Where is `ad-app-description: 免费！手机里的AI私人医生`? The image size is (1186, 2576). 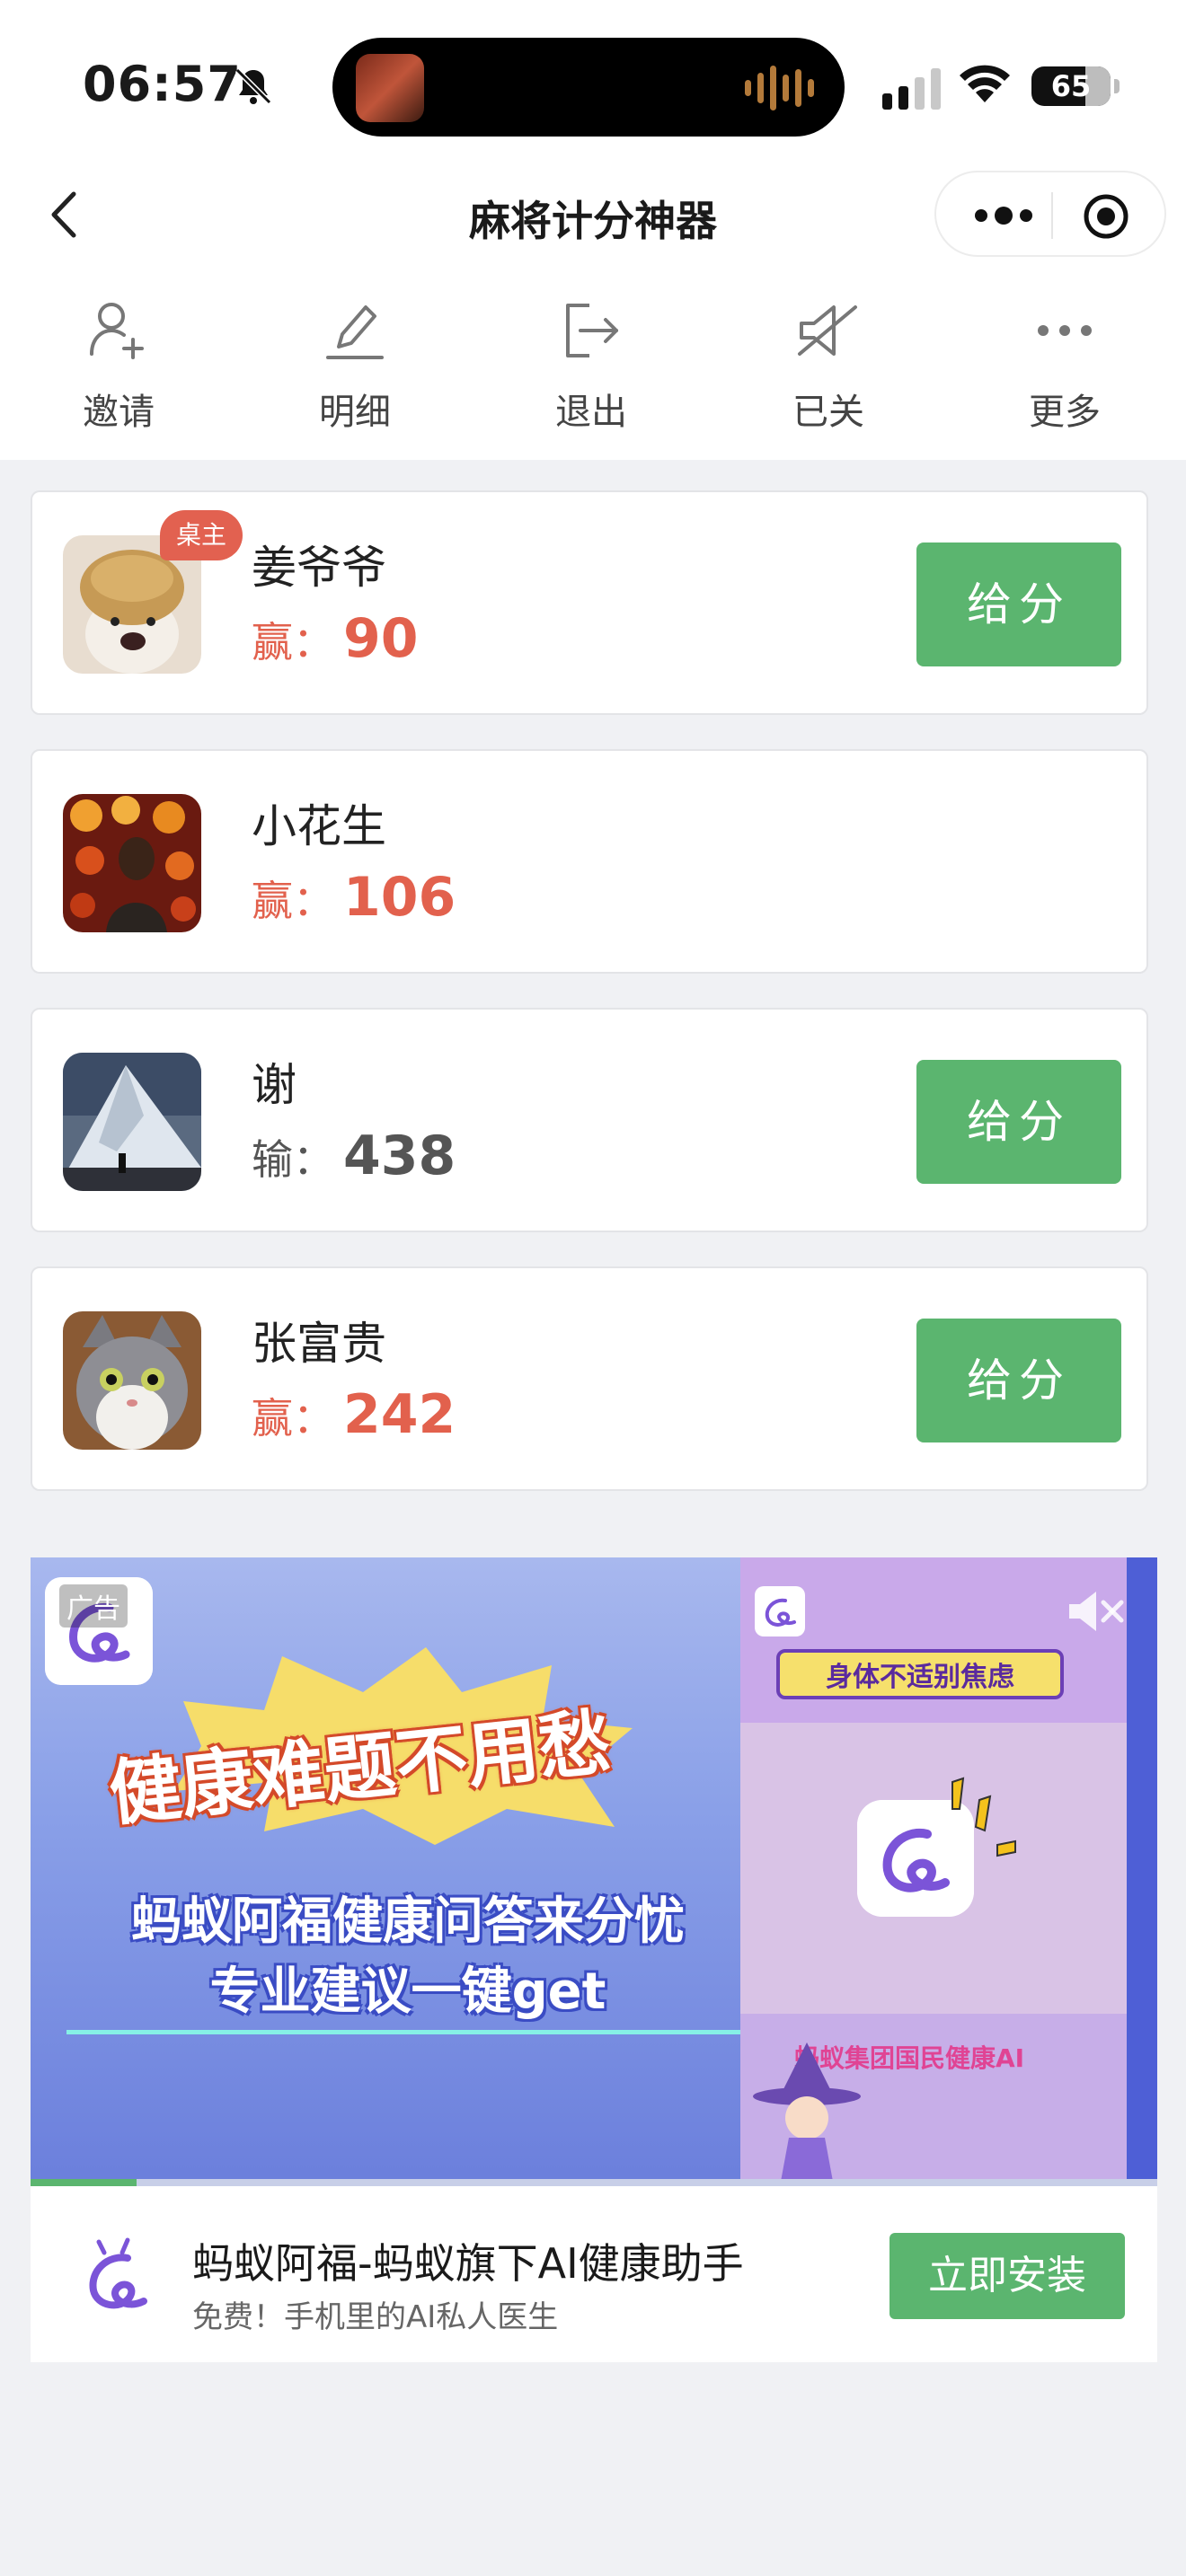
ad-app-description: 免费！手机里的AI私人医生 is located at coordinates (375, 2317).